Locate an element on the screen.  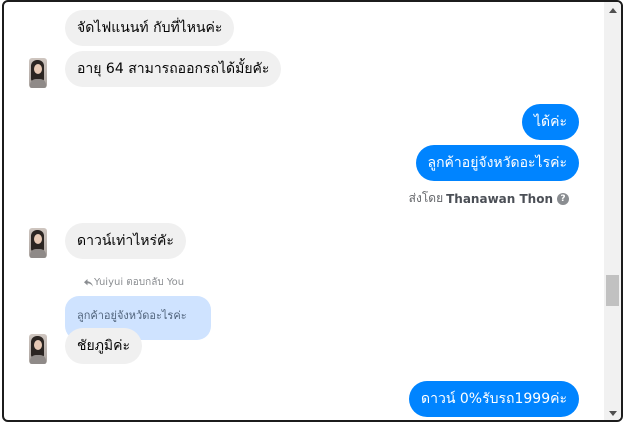
sent-by-prefix: ส่งโดย is located at coordinates (426, 198).